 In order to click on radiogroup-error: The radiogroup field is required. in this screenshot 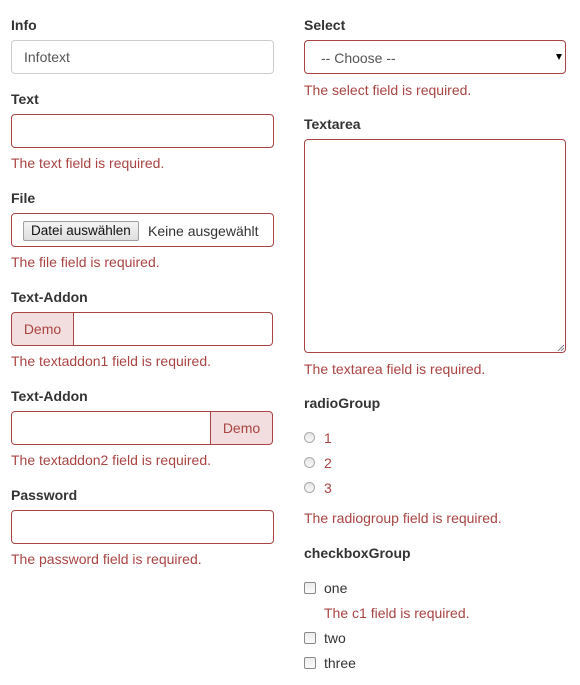, I will do `click(403, 518)`.